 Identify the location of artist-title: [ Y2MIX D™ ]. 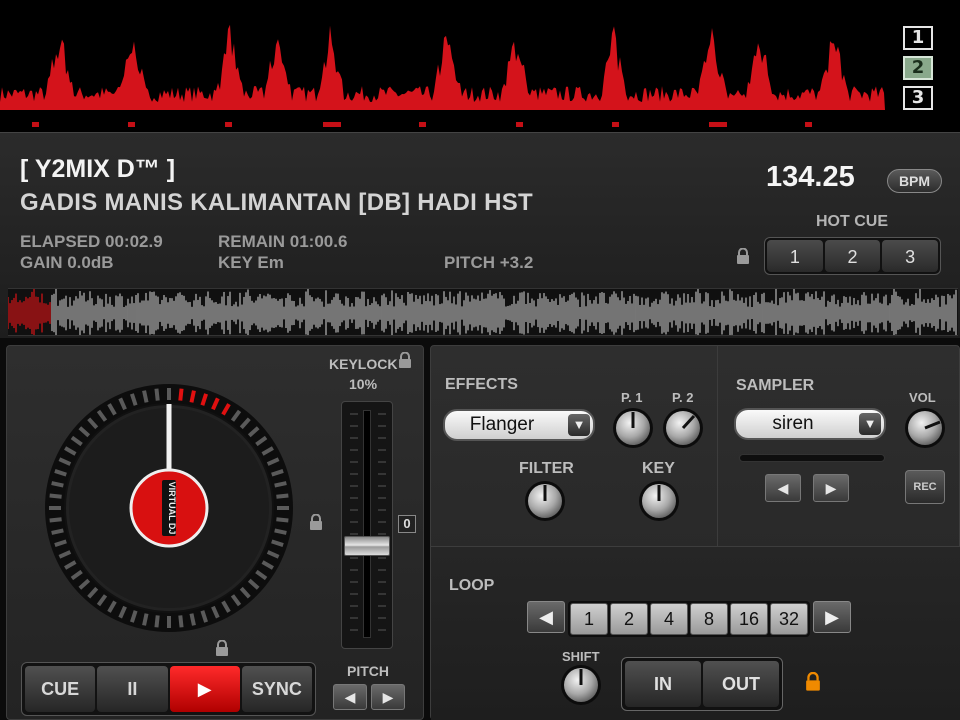
(98, 169).